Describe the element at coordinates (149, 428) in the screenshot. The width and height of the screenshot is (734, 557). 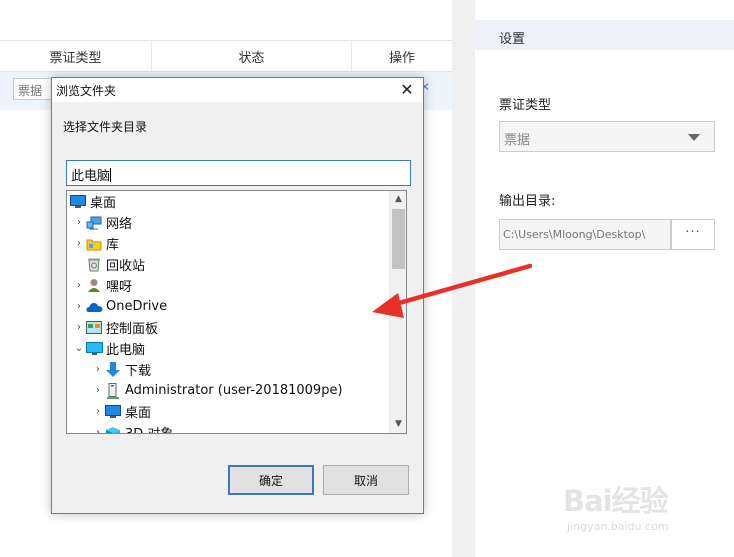
I see `tree-item-label: 3D 对象` at that location.